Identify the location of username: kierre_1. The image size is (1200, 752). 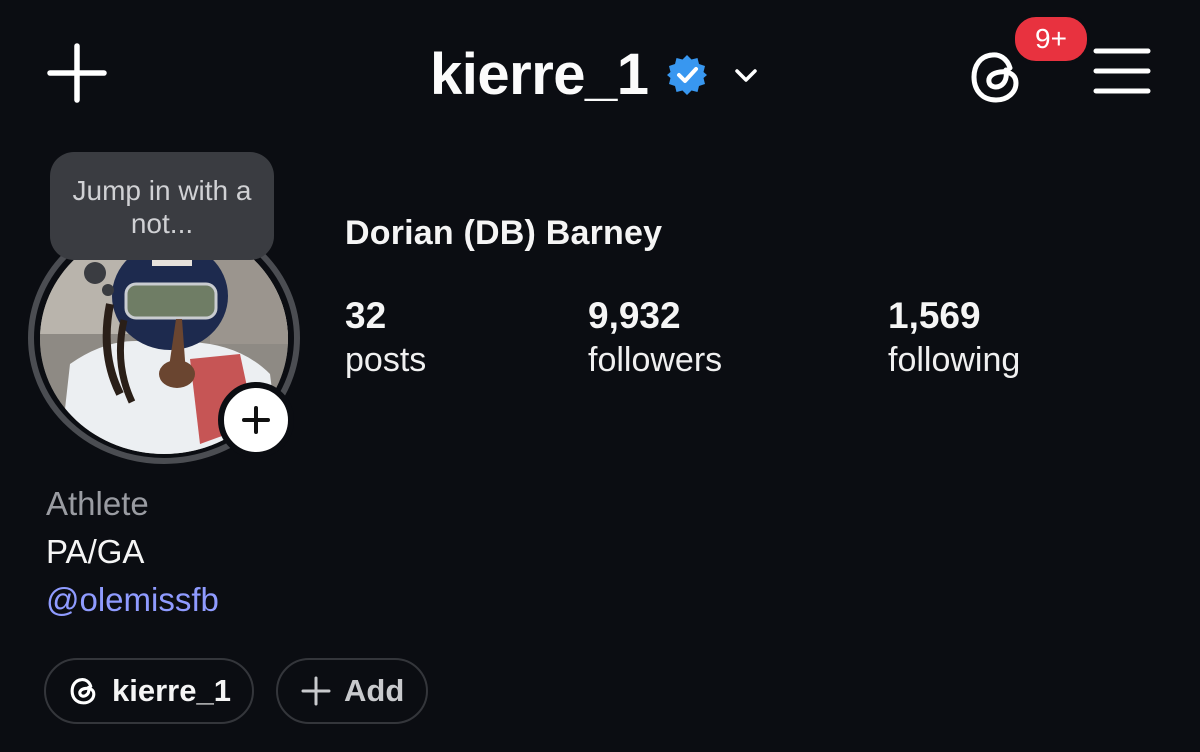
(539, 74).